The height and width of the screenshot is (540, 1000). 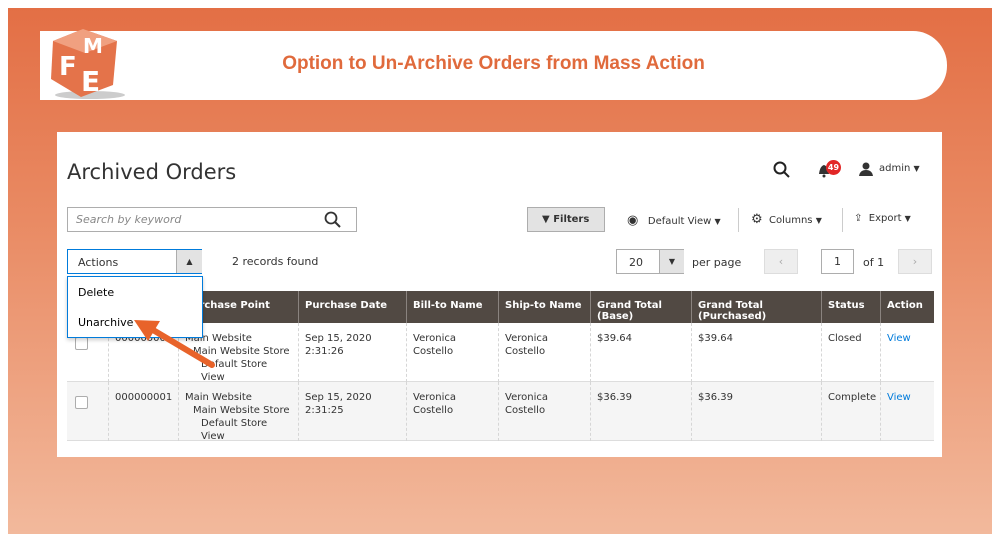 I want to click on cell-status: Closed, so click(x=845, y=338).